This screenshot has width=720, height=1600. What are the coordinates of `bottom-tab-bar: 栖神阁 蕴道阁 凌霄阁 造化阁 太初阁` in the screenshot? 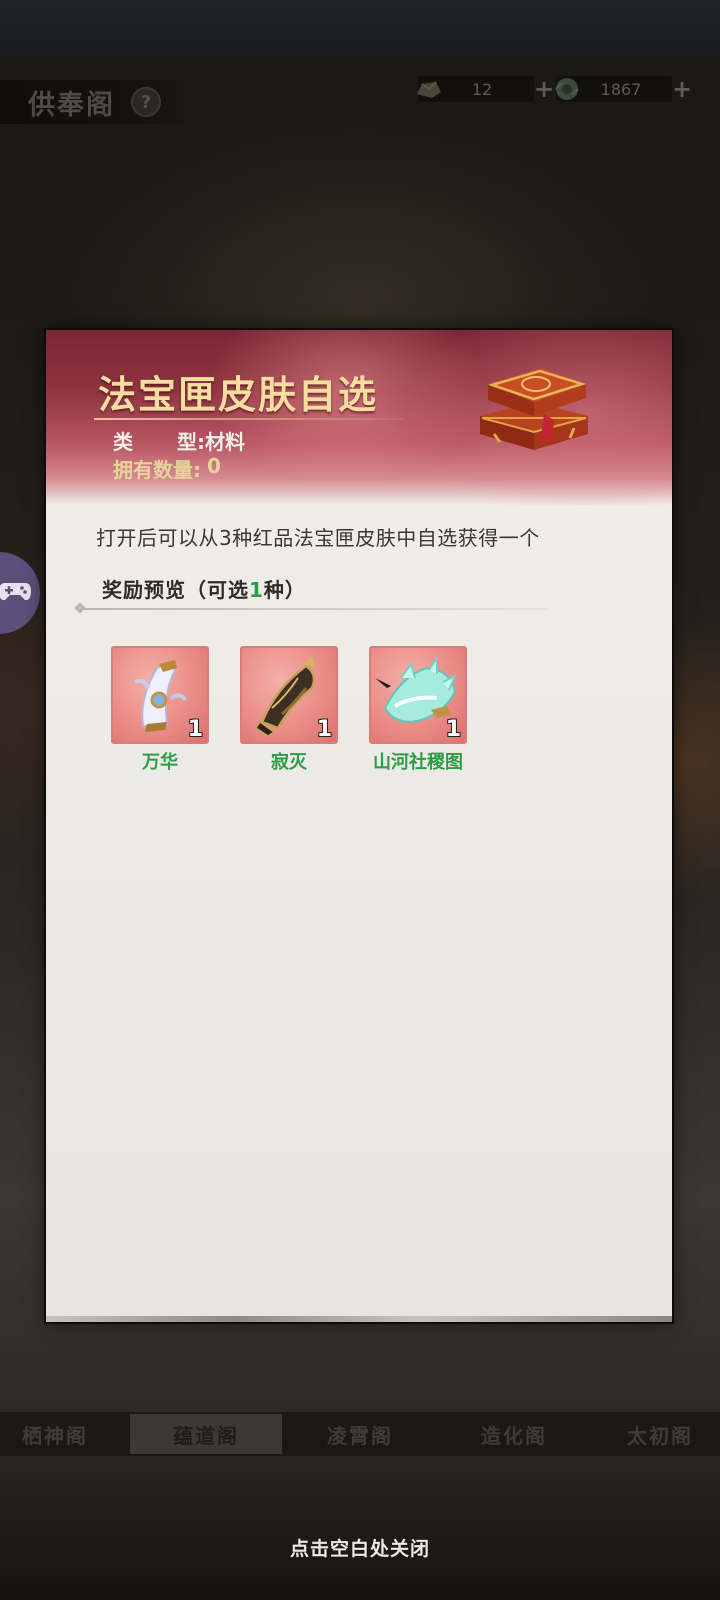 It's located at (360, 1434).